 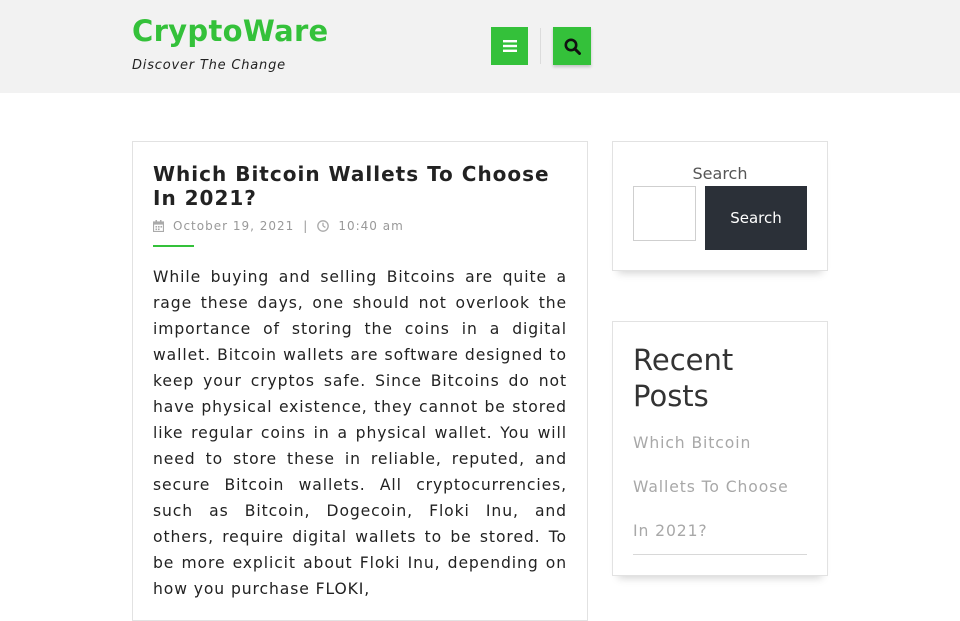 What do you see at coordinates (480, 46) in the screenshot?
I see `site-header: CryptoWare Discover The Change` at bounding box center [480, 46].